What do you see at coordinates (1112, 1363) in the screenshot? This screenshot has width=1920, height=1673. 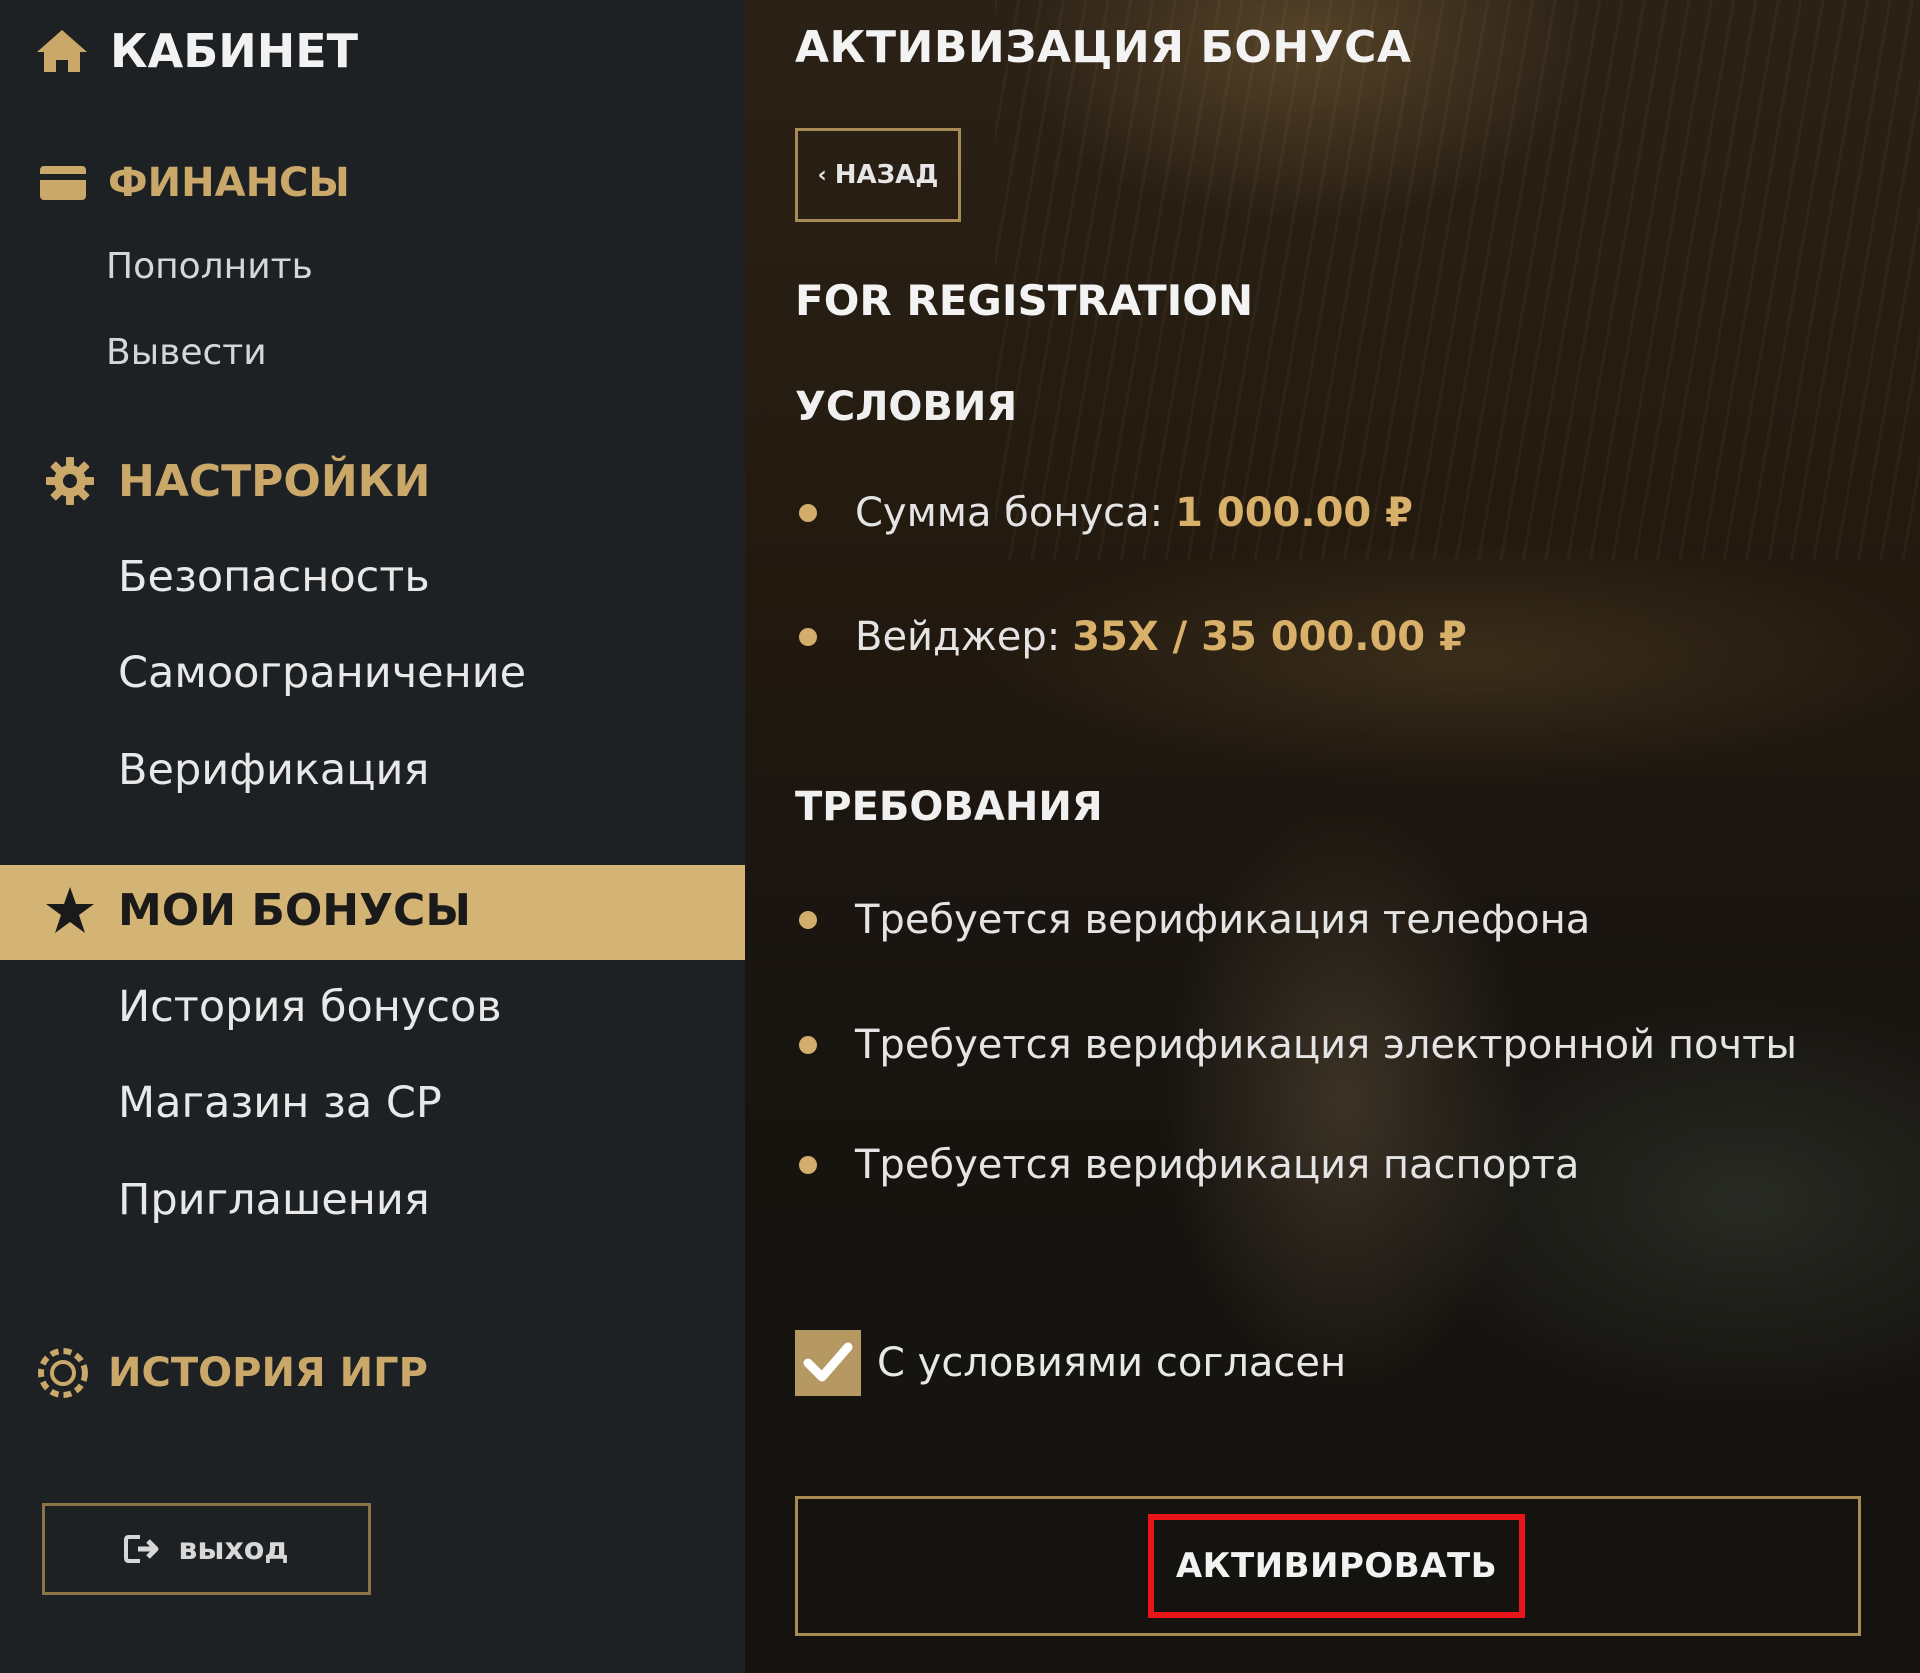 I see `agree-label: С условиями согласен` at bounding box center [1112, 1363].